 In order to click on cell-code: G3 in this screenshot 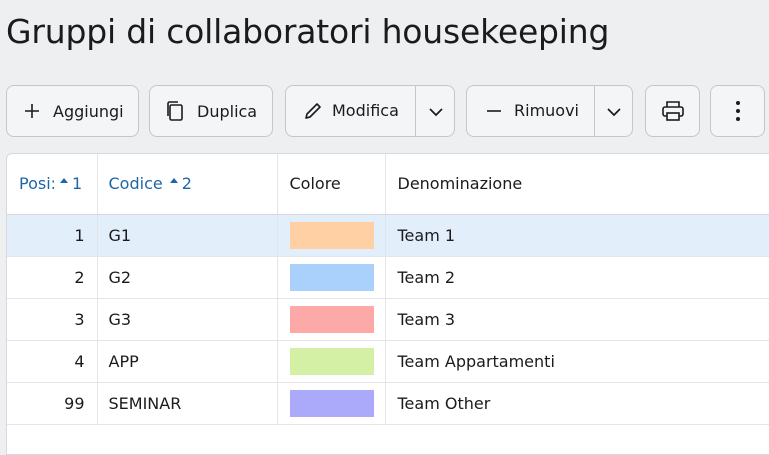, I will do `click(187, 319)`.